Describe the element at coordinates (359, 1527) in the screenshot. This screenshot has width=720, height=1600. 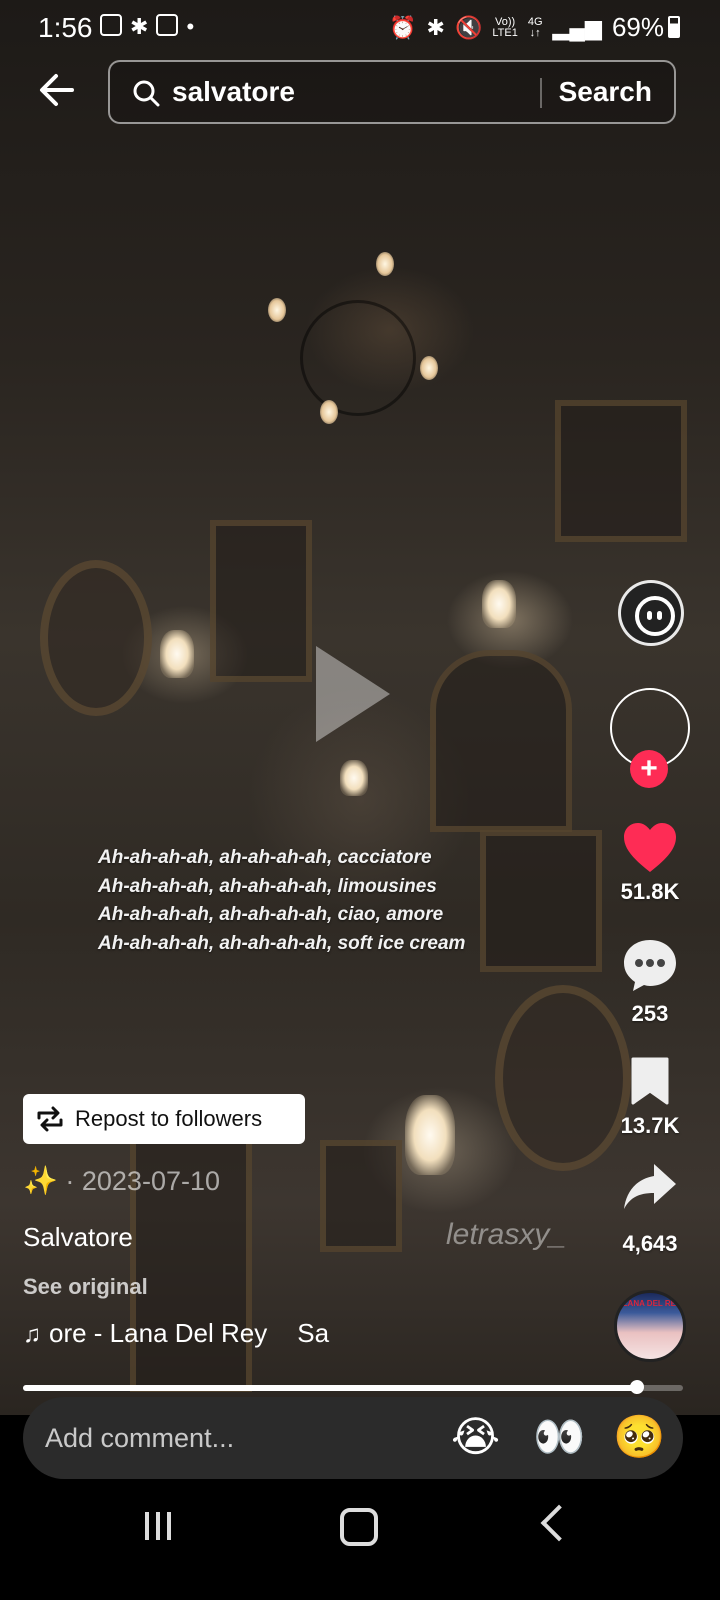
I see `home-button` at that location.